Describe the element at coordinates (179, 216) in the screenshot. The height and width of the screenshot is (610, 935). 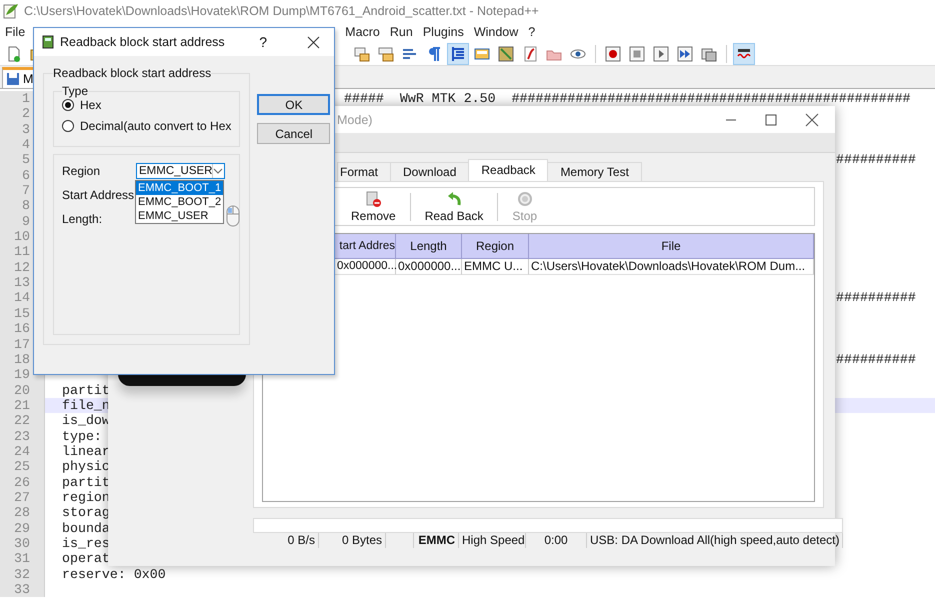
I see `dropdown-option: EMMC_USER` at that location.